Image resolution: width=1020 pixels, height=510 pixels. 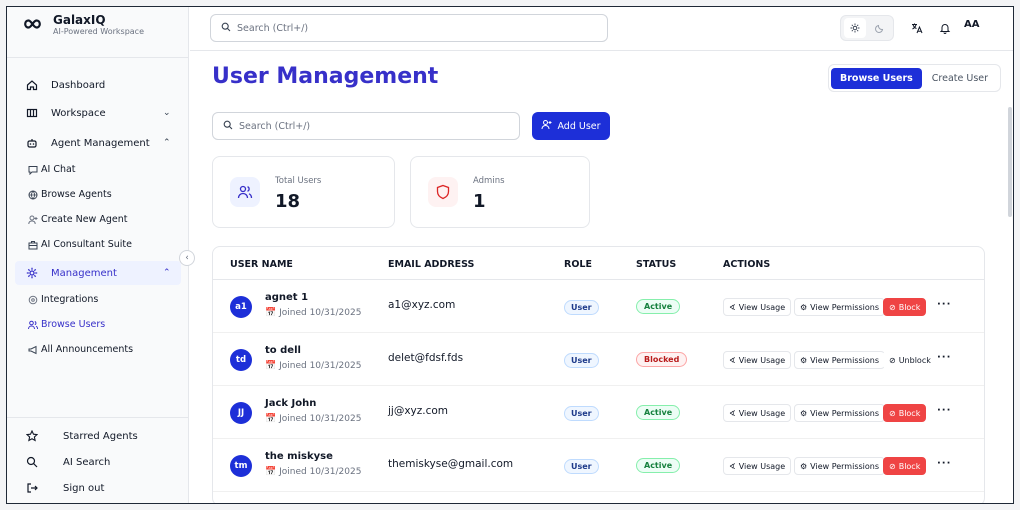 I want to click on chevron-up-icon: ⌃, so click(x=167, y=273).